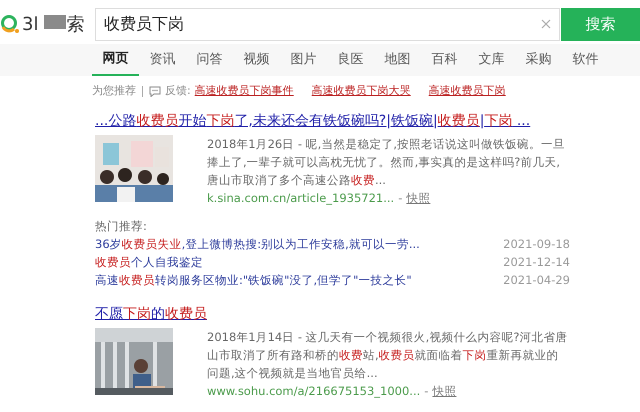 The width and height of the screenshot is (640, 412). What do you see at coordinates (149, 262) in the screenshot?
I see `hot-link: 收费员个人自我鉴定` at bounding box center [149, 262].